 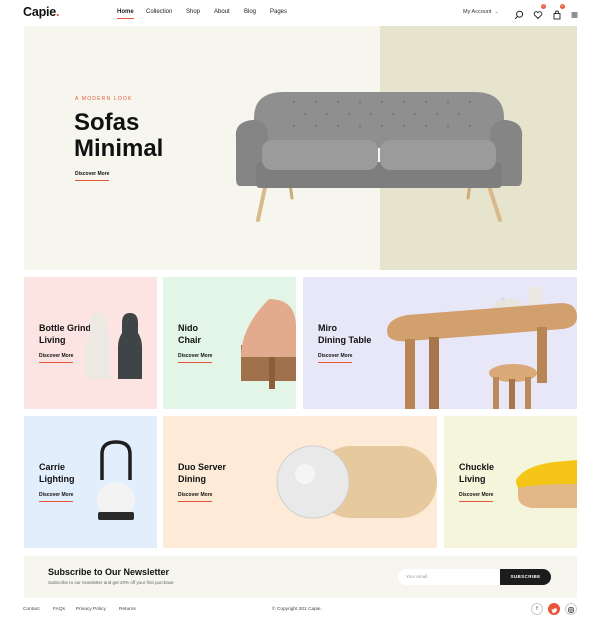 What do you see at coordinates (558, 12) in the screenshot?
I see `bag-icon: 0` at bounding box center [558, 12].